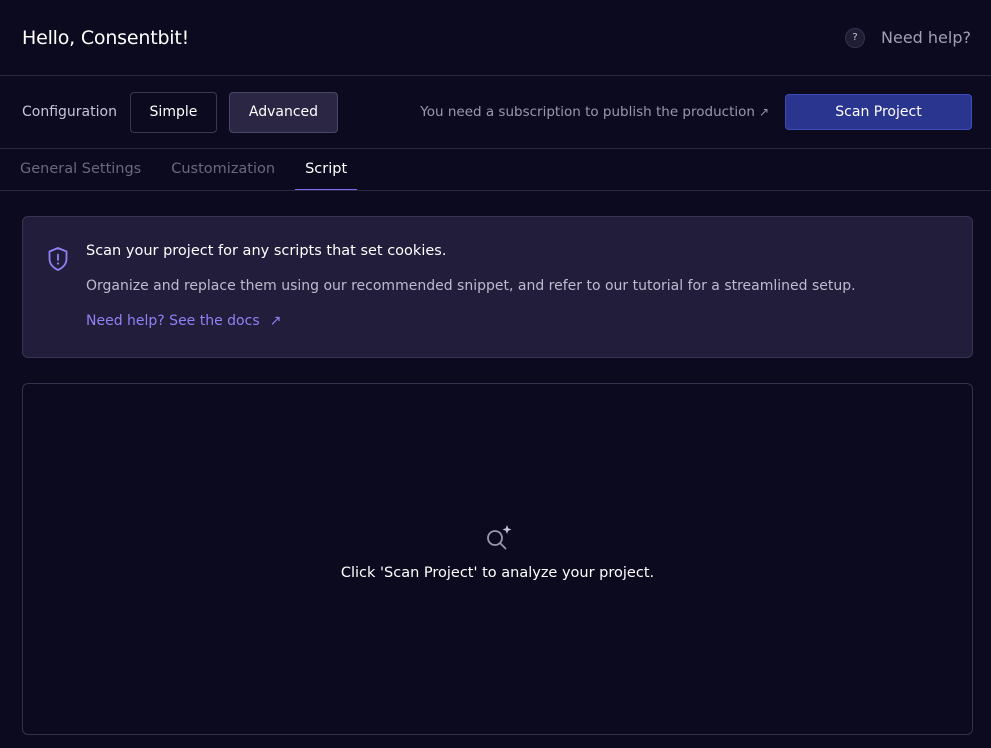  I want to click on help-link: ? Need help?, so click(908, 37).